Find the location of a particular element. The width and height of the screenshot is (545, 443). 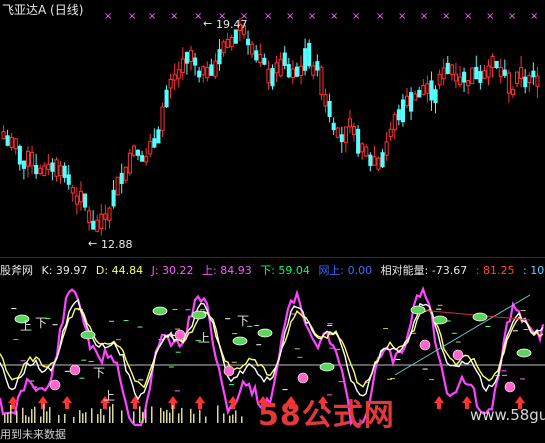

high-price-marker: ← is located at coordinates (207, 23).